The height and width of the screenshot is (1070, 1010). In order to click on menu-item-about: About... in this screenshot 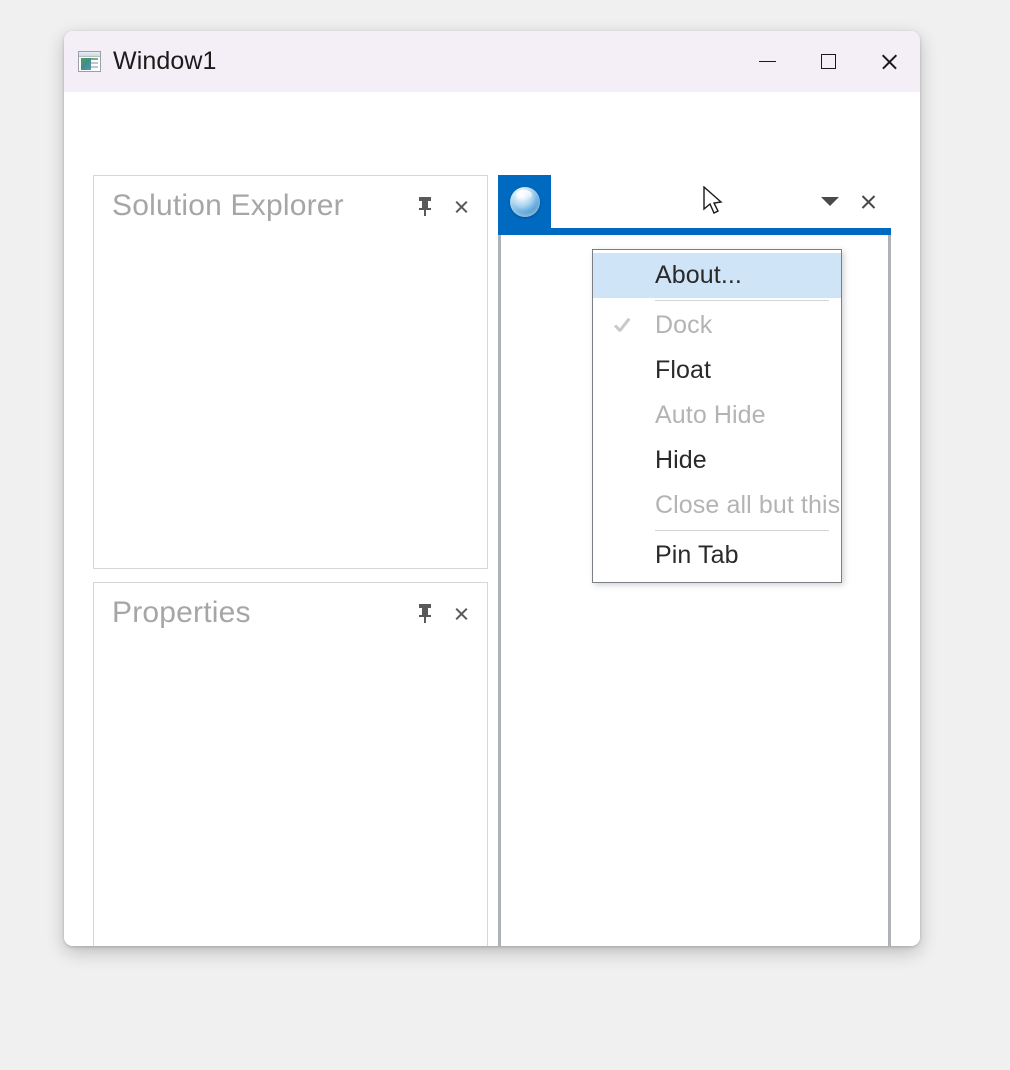, I will do `click(717, 275)`.